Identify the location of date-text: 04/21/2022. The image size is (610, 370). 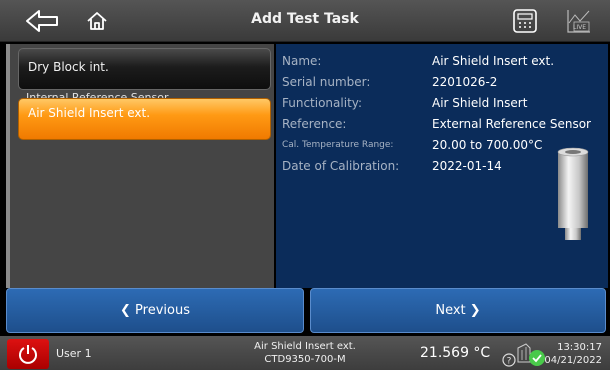
(573, 360).